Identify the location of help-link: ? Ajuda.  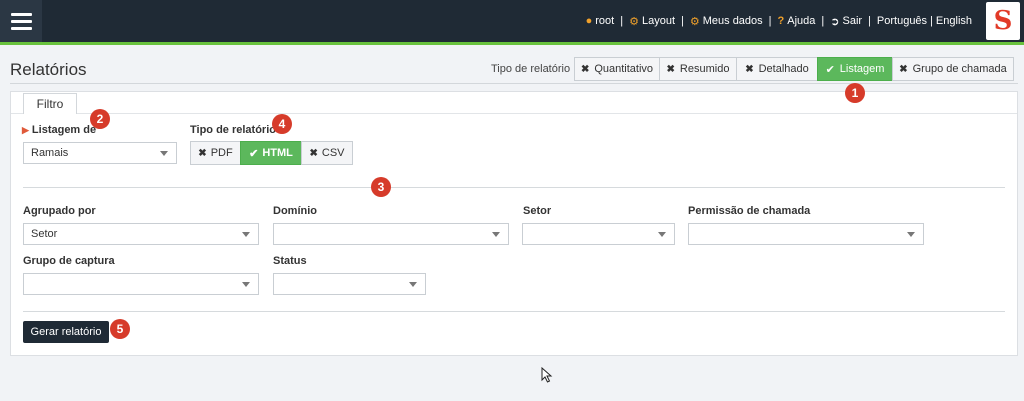
(797, 21).